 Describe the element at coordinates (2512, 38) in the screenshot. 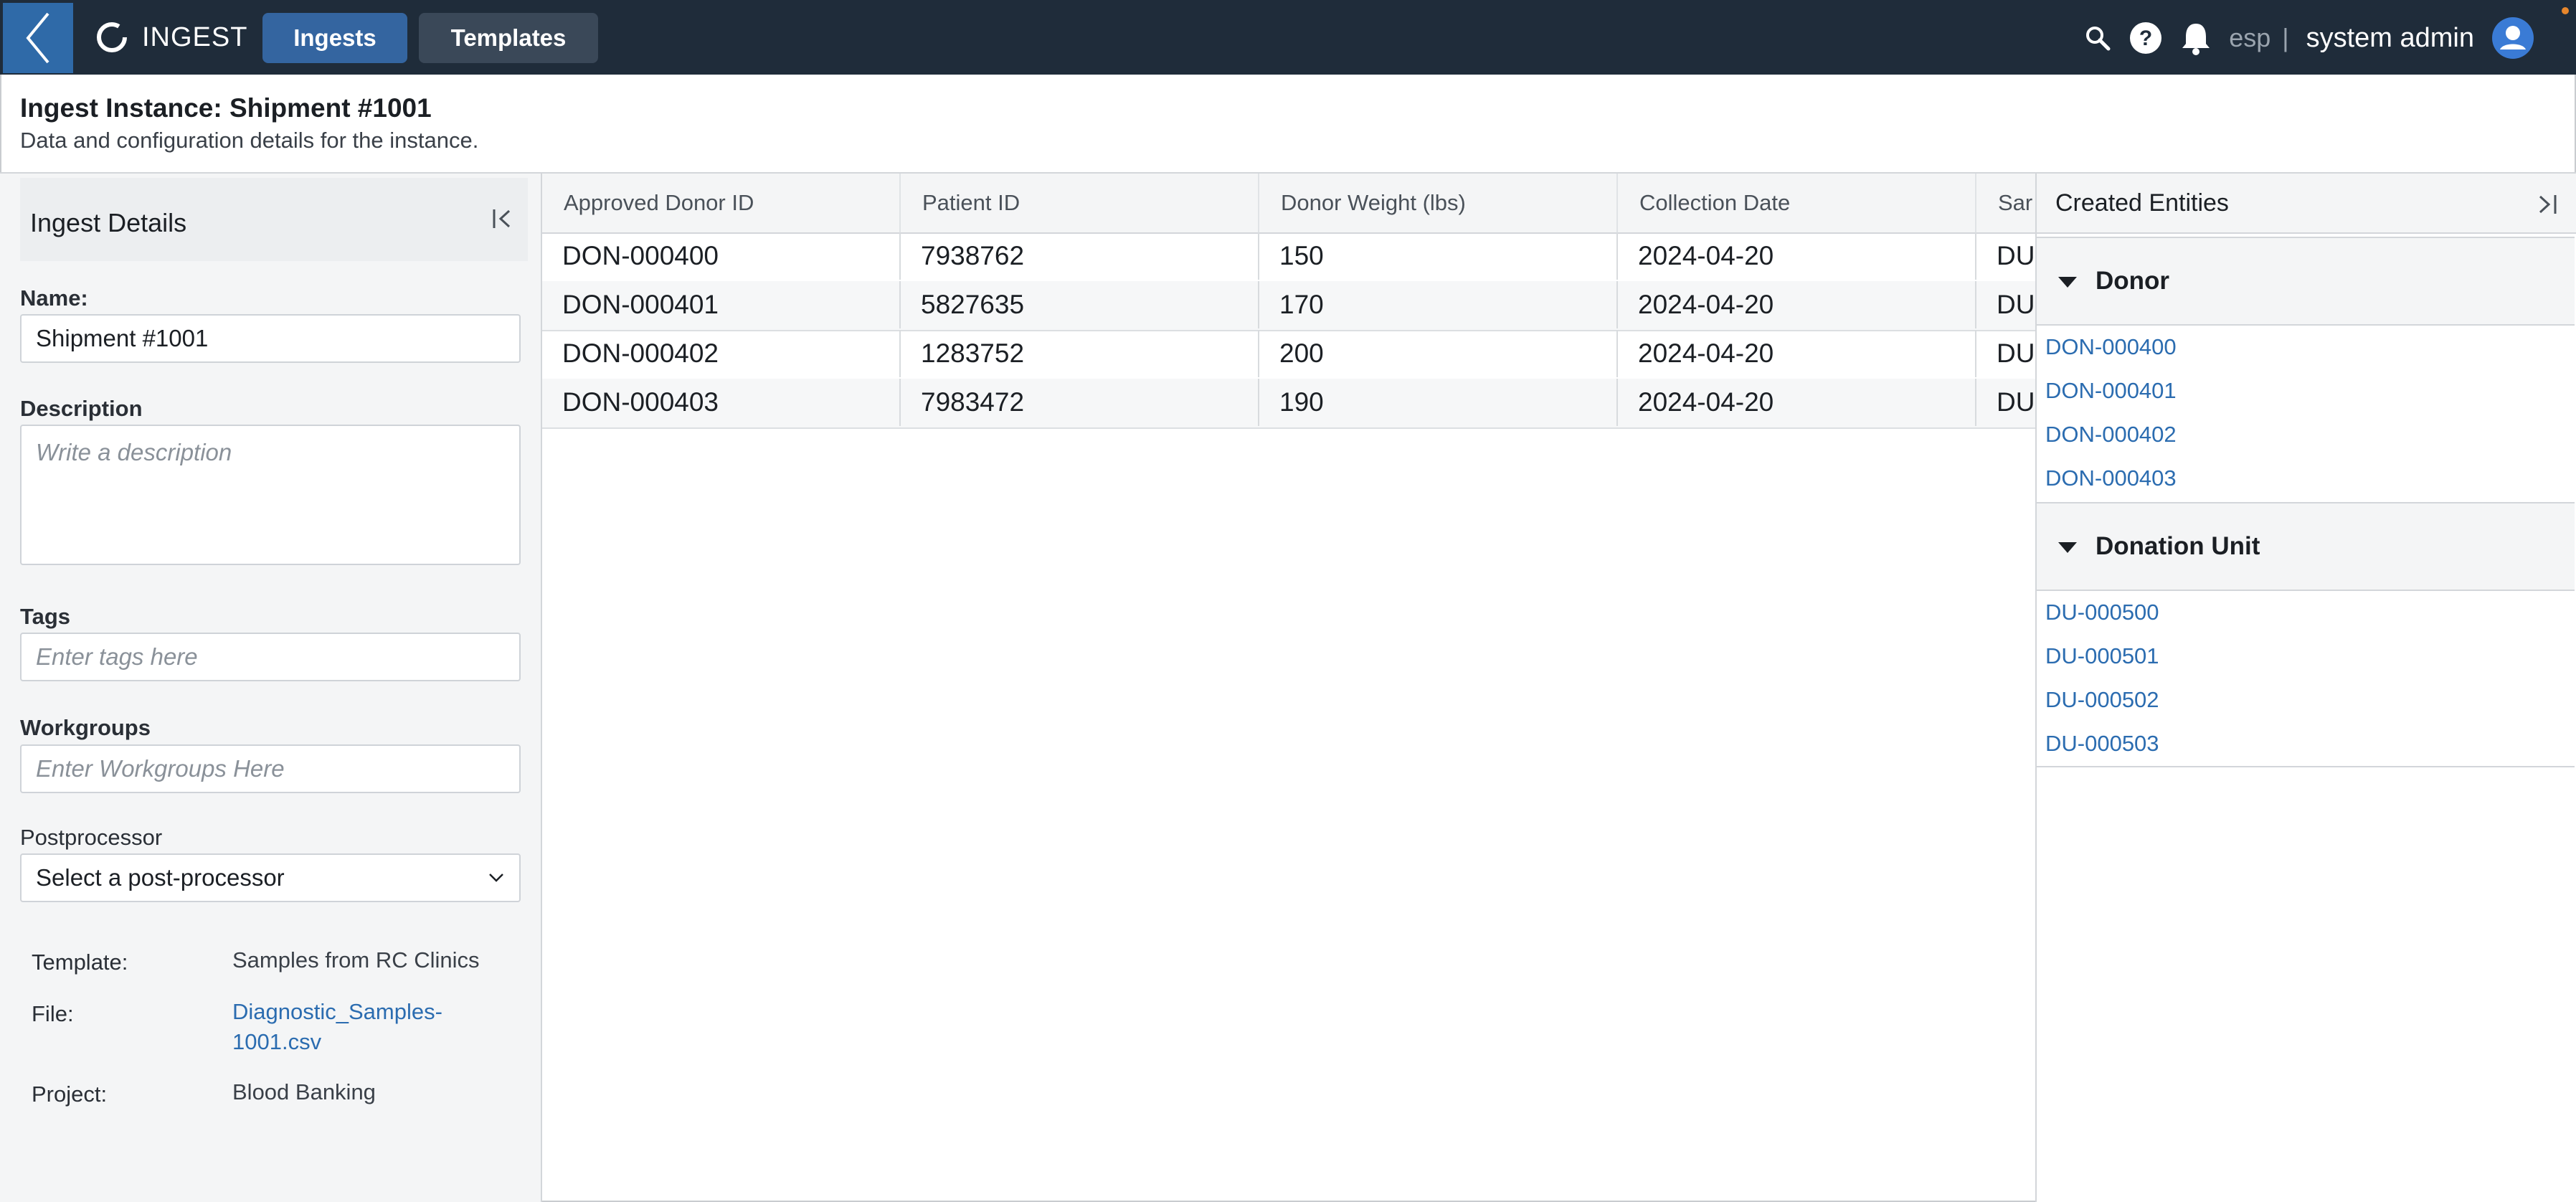

I see `user-avatar-icon` at that location.